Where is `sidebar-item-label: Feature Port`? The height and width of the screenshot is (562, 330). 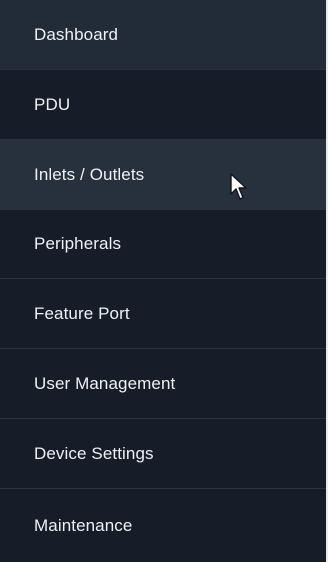
sidebar-item-label: Feature Port is located at coordinates (82, 313).